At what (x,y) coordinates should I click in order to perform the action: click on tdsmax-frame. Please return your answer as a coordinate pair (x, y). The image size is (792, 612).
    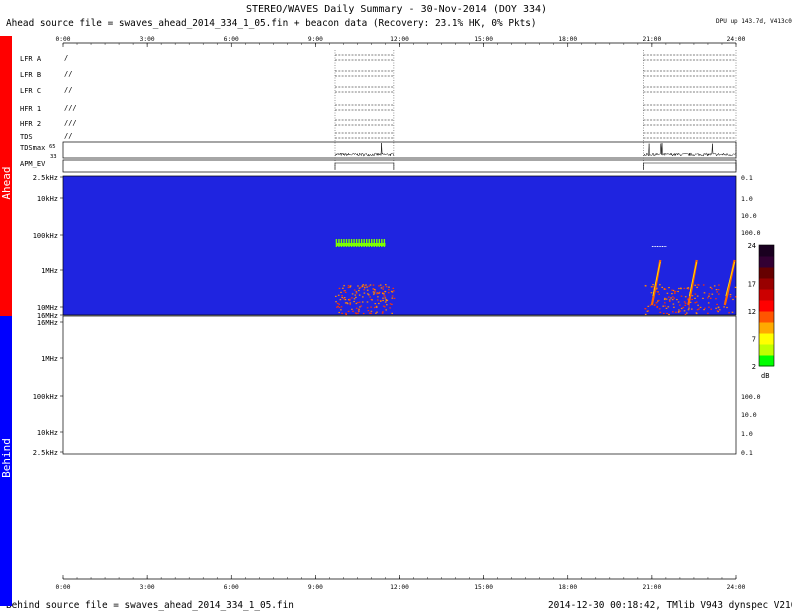
    Looking at the image, I should click on (399, 150).